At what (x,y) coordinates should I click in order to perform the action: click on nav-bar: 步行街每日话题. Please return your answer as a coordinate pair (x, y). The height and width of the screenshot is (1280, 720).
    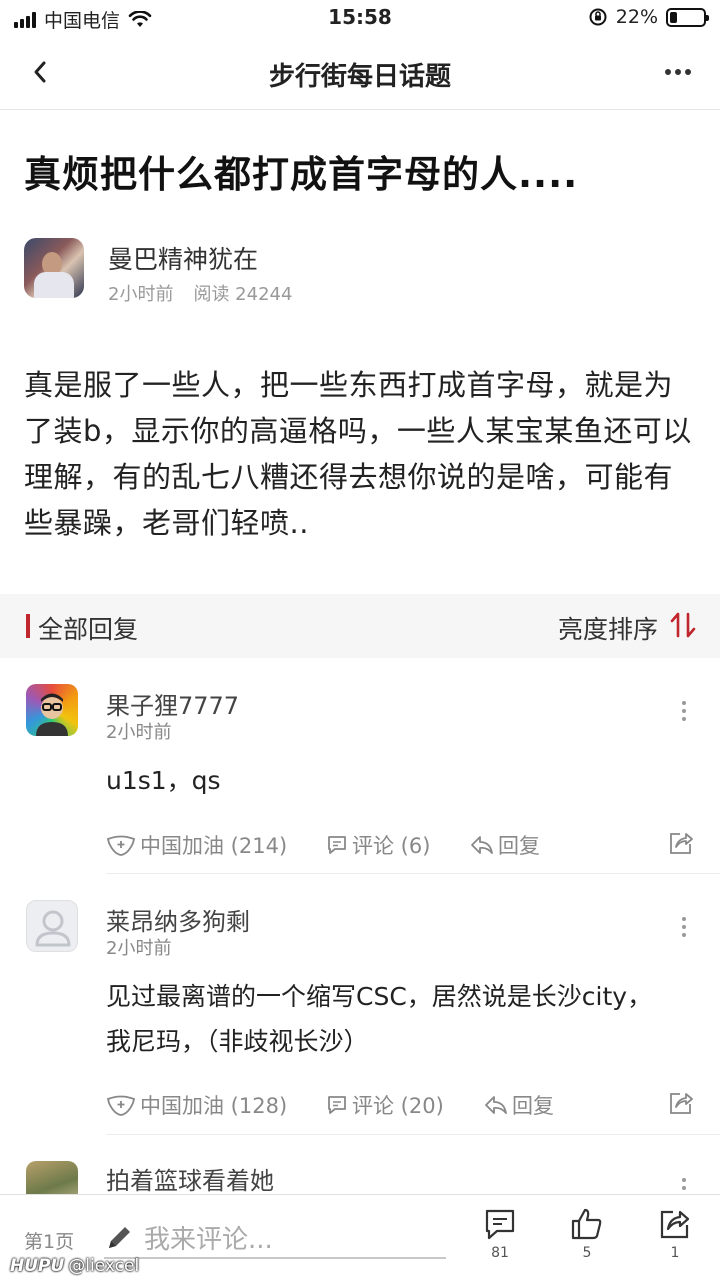
    Looking at the image, I should click on (360, 73).